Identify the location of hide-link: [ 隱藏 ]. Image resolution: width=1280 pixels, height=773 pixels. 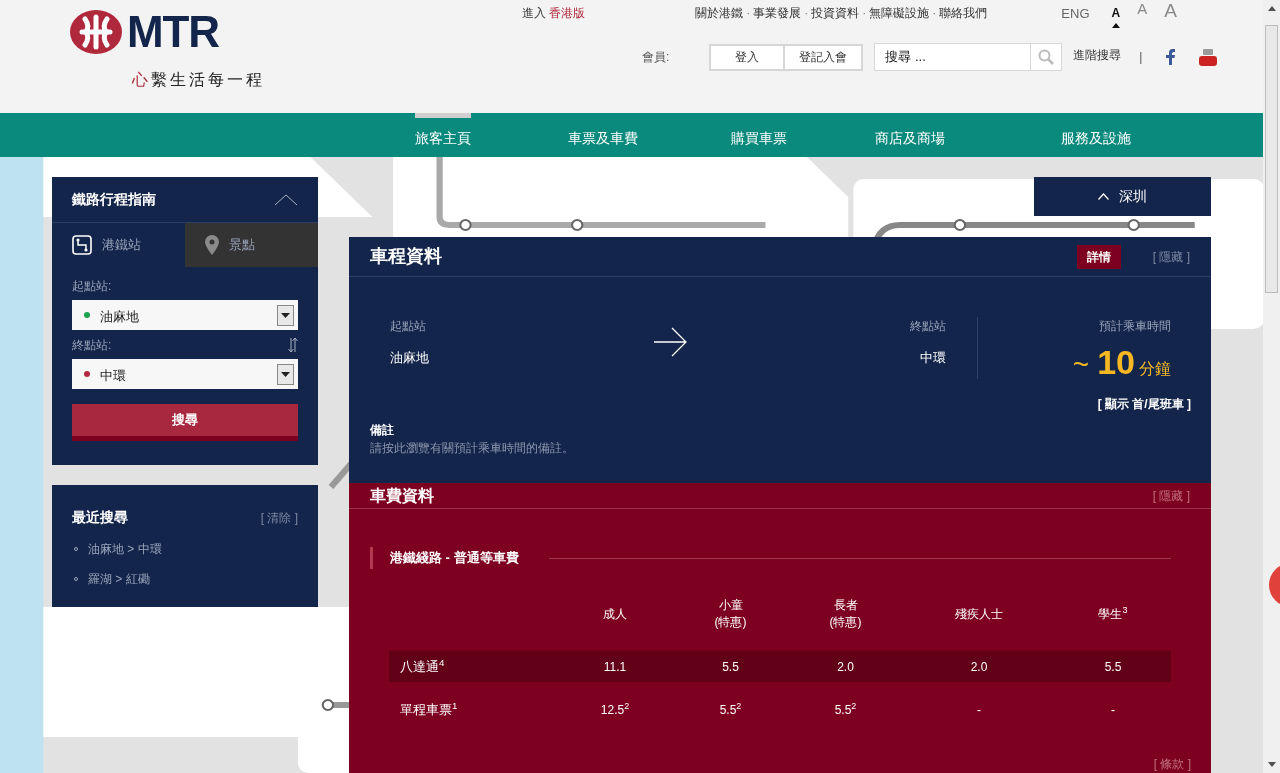
(1171, 256).